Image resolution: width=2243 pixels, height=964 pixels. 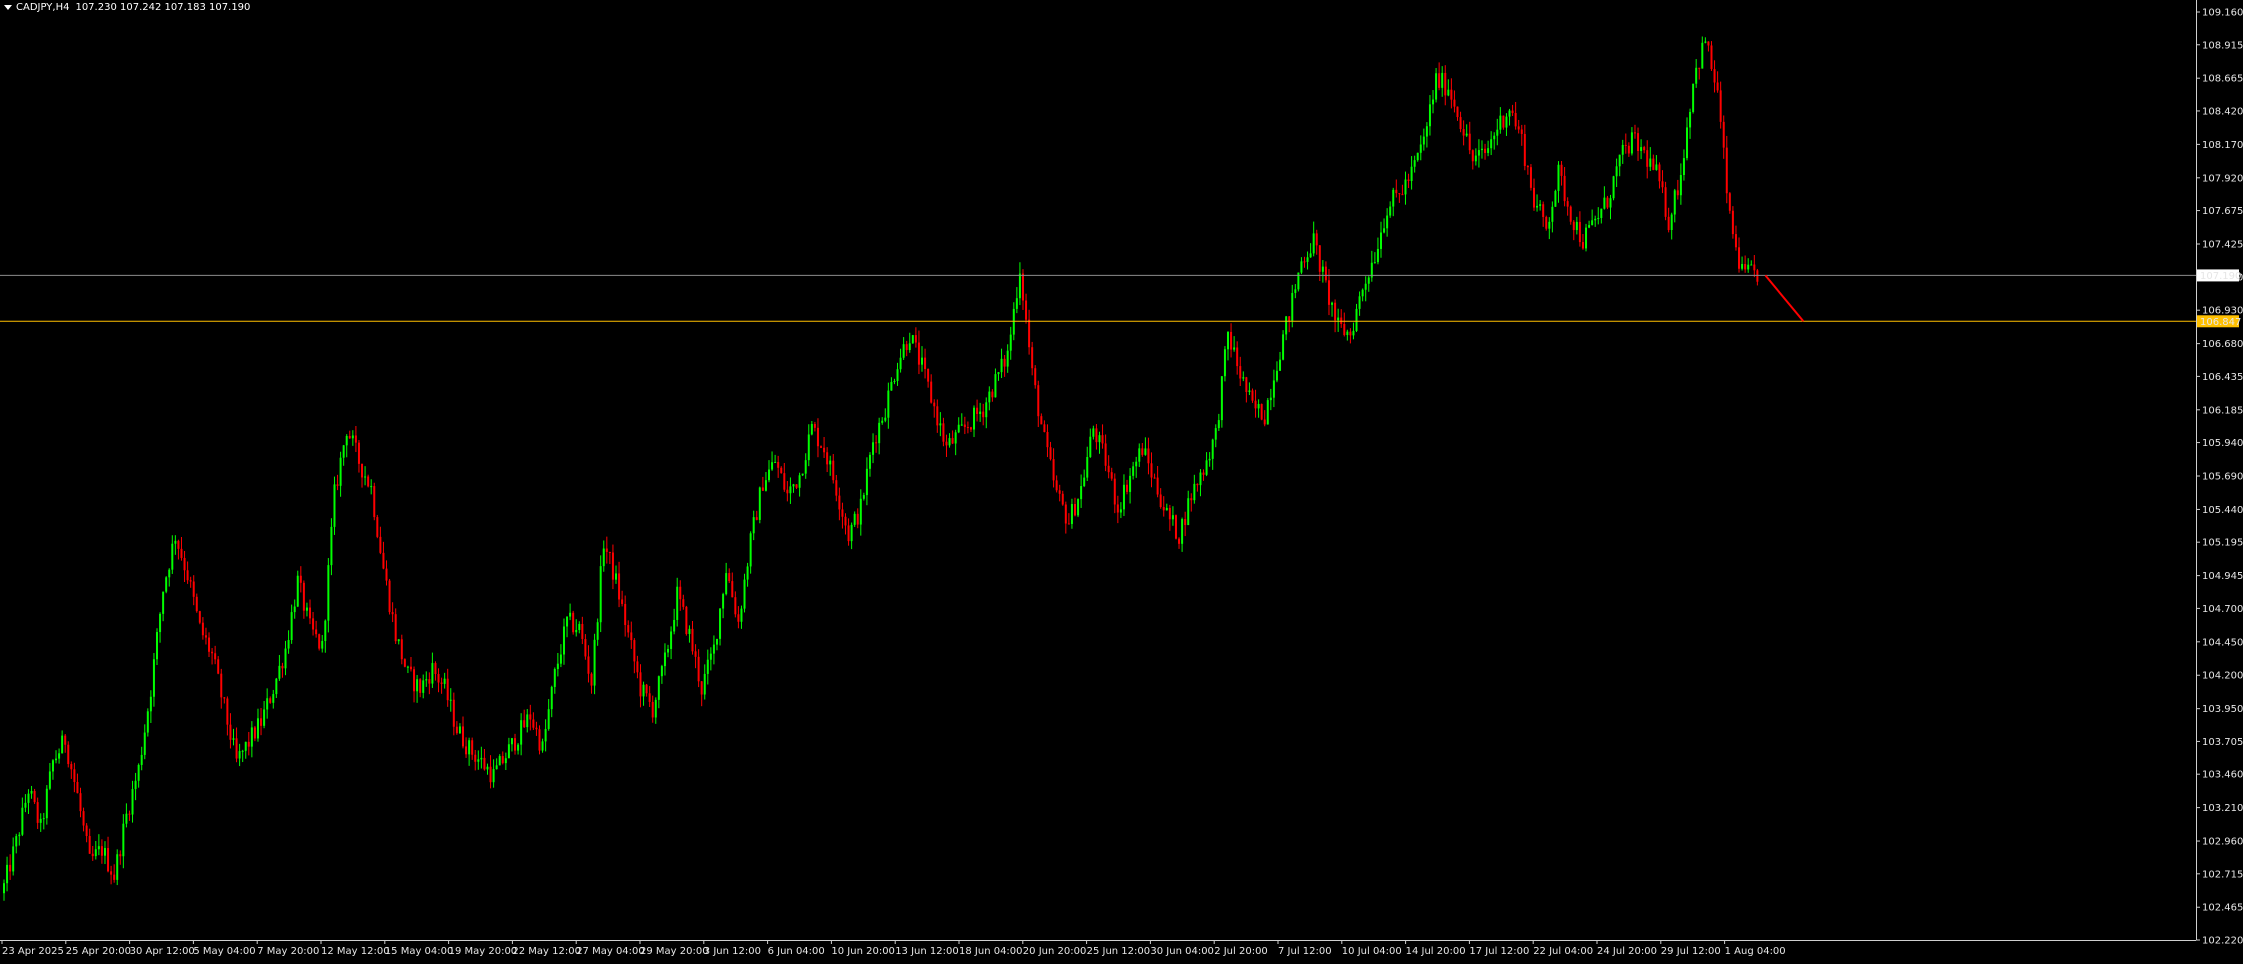 I want to click on projection-trendline, so click(x=1784, y=298).